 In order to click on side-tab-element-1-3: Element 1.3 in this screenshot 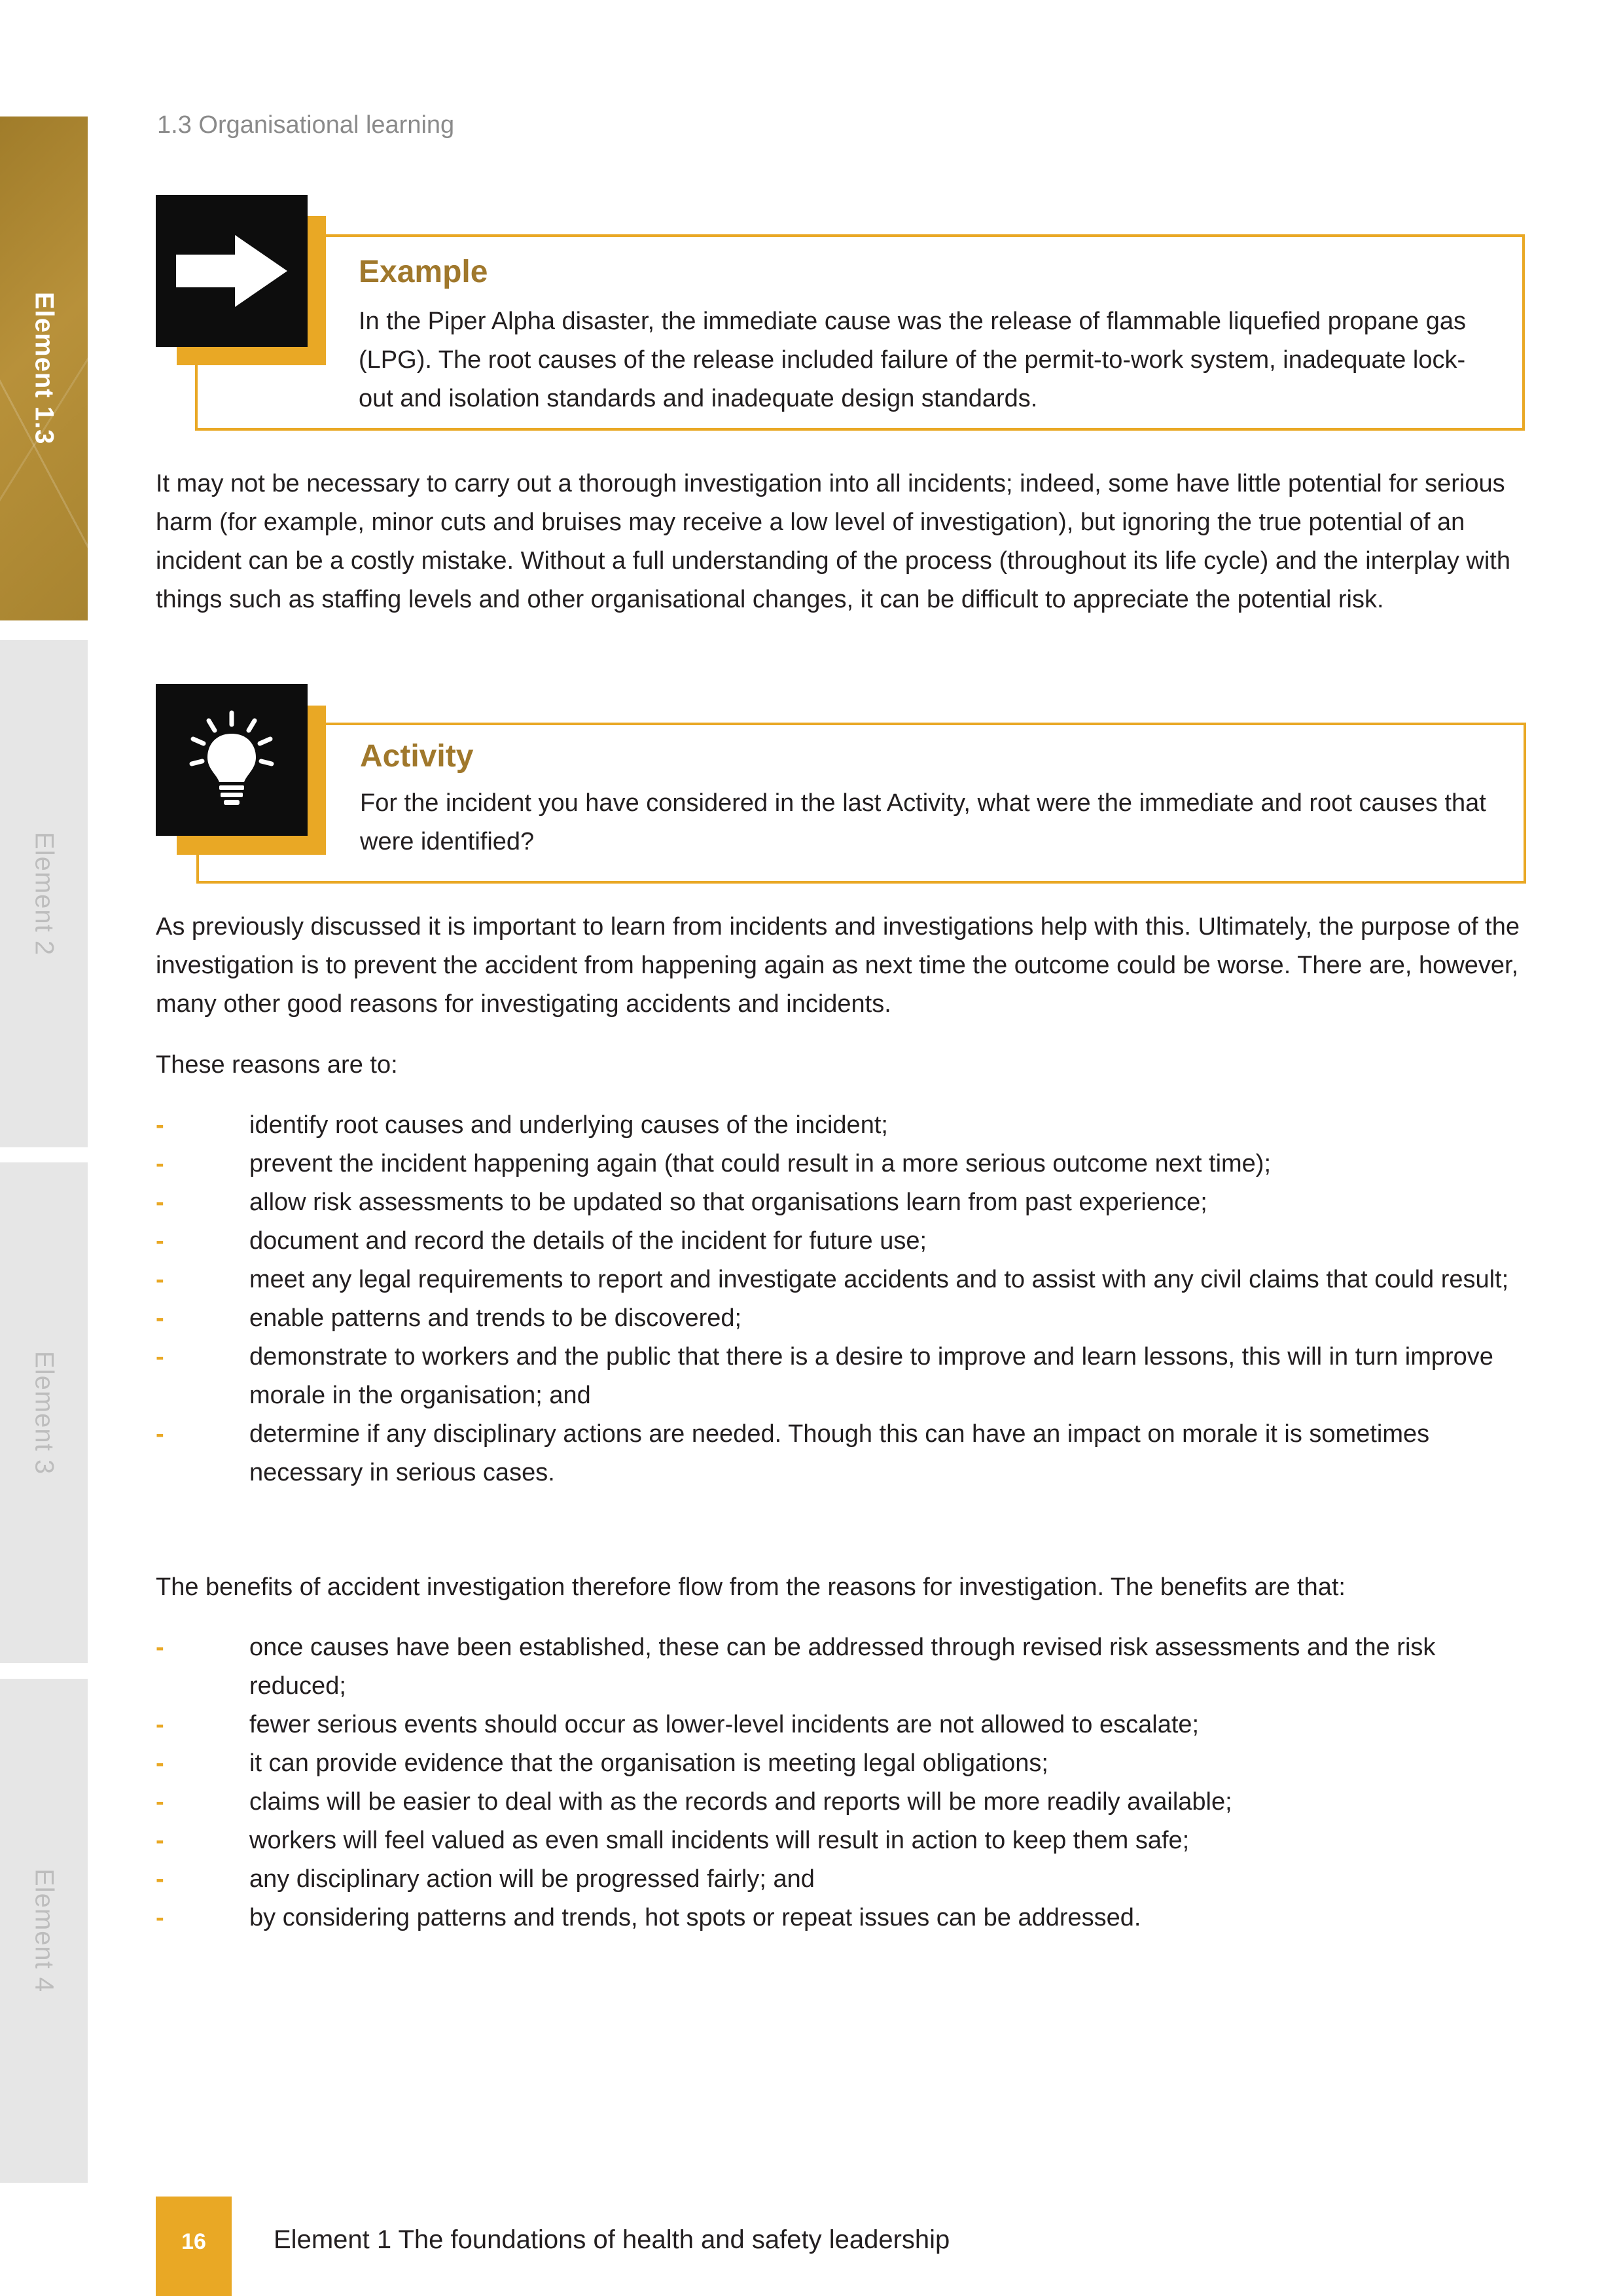, I will do `click(44, 368)`.